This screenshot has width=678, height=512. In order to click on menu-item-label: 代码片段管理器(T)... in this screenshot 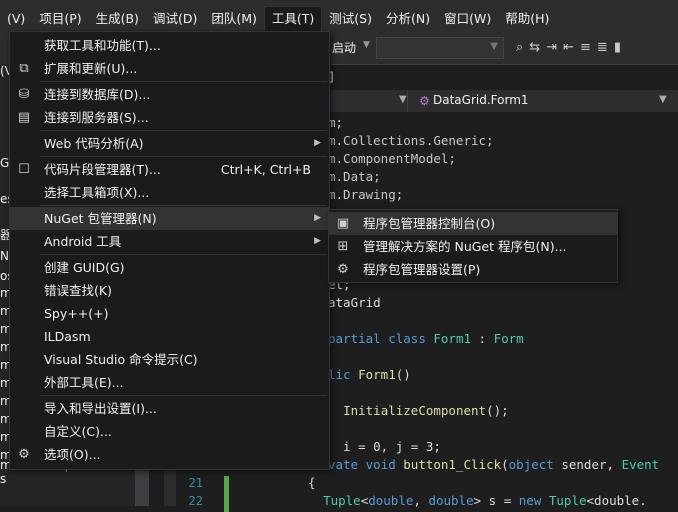, I will do `click(102, 169)`.